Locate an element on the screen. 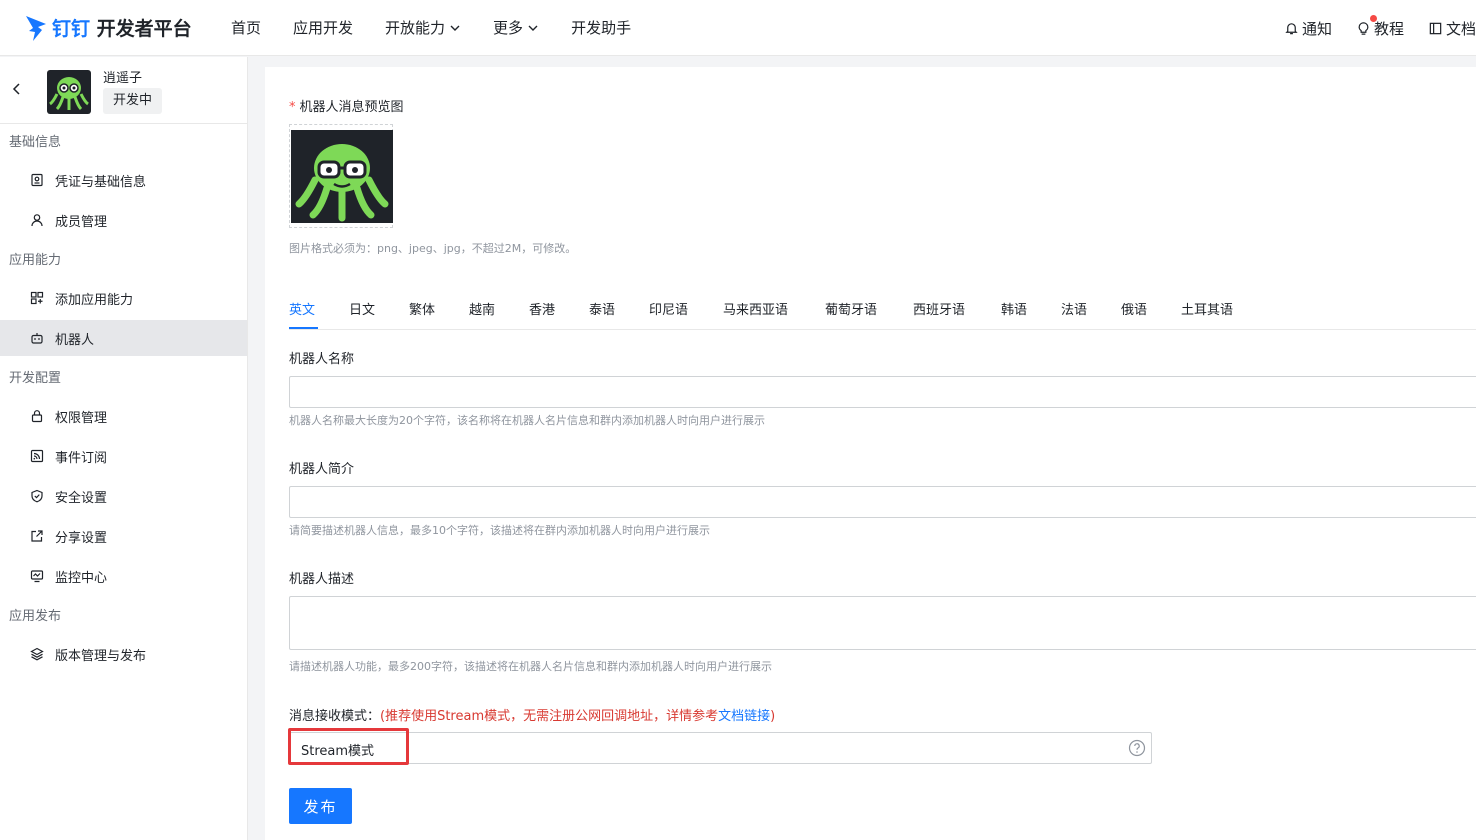  sidebar-item-add-capability: 添加应用能力 is located at coordinates (123, 298).